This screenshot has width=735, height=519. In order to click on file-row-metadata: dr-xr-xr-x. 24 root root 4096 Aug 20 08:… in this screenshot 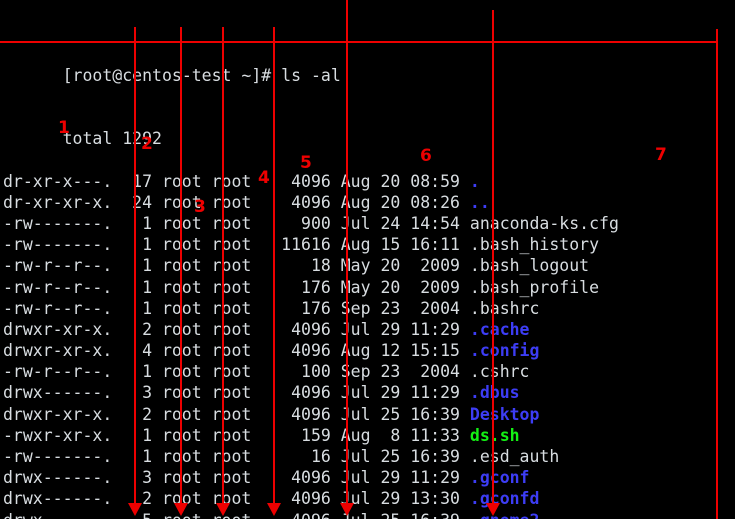, I will do `click(236, 202)`.